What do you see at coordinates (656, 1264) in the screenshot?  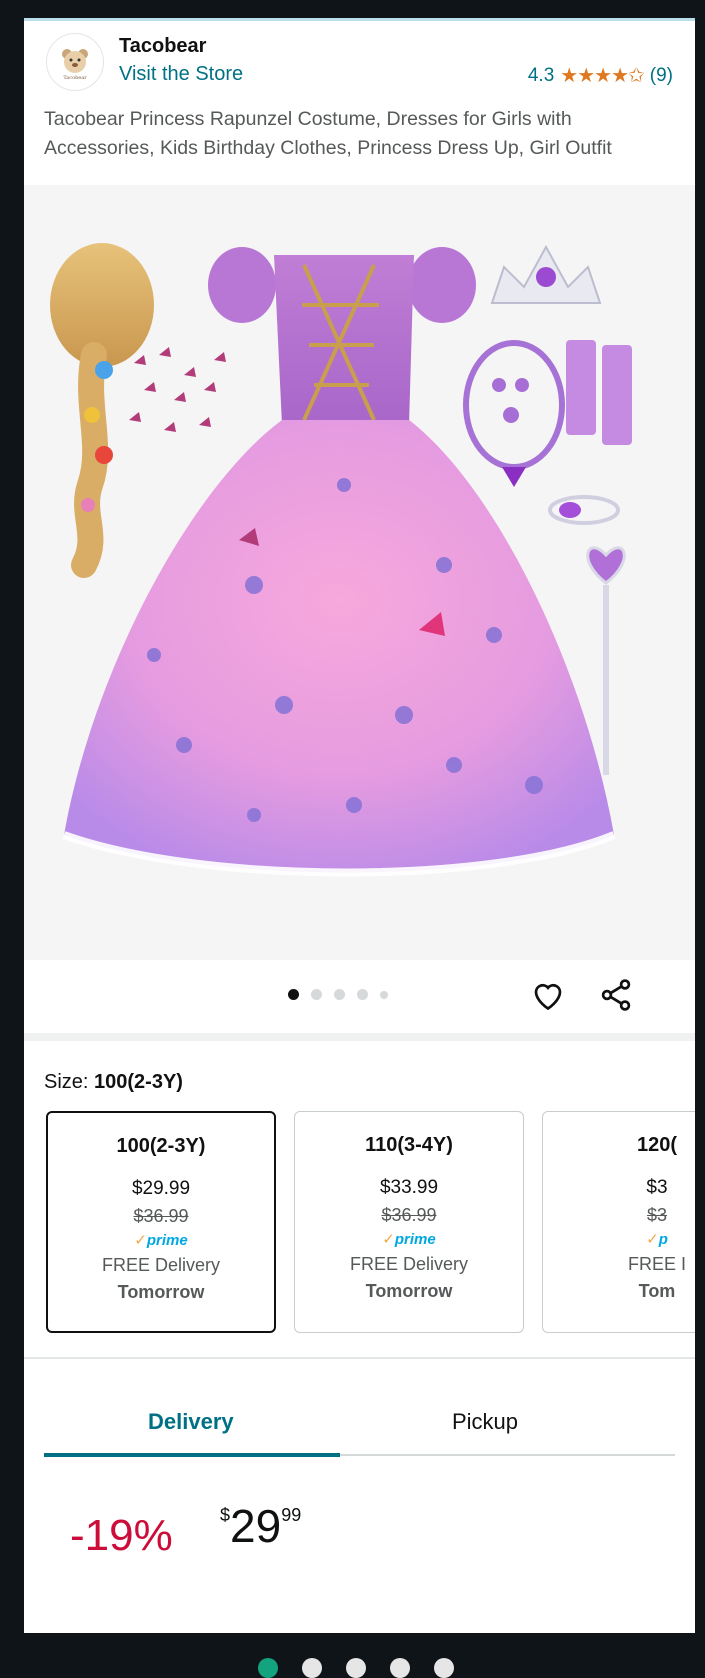 I see `delivery-text: FREE I` at bounding box center [656, 1264].